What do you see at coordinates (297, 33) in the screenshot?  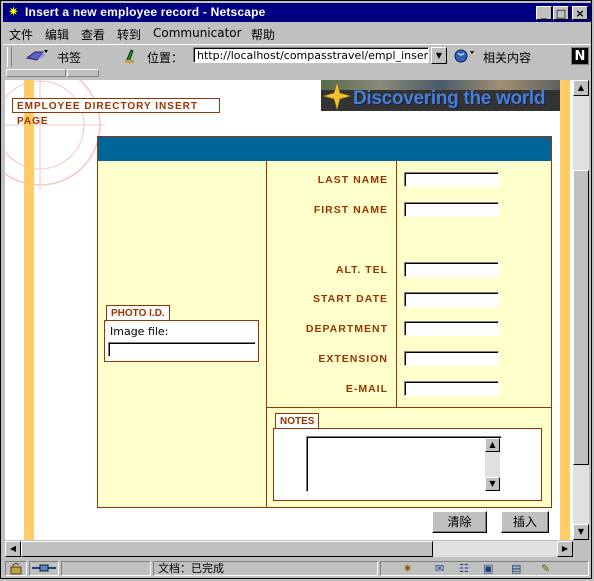 I see `menu-bar: 文件 编辑 查看 转到 Communicator 帮助` at bounding box center [297, 33].